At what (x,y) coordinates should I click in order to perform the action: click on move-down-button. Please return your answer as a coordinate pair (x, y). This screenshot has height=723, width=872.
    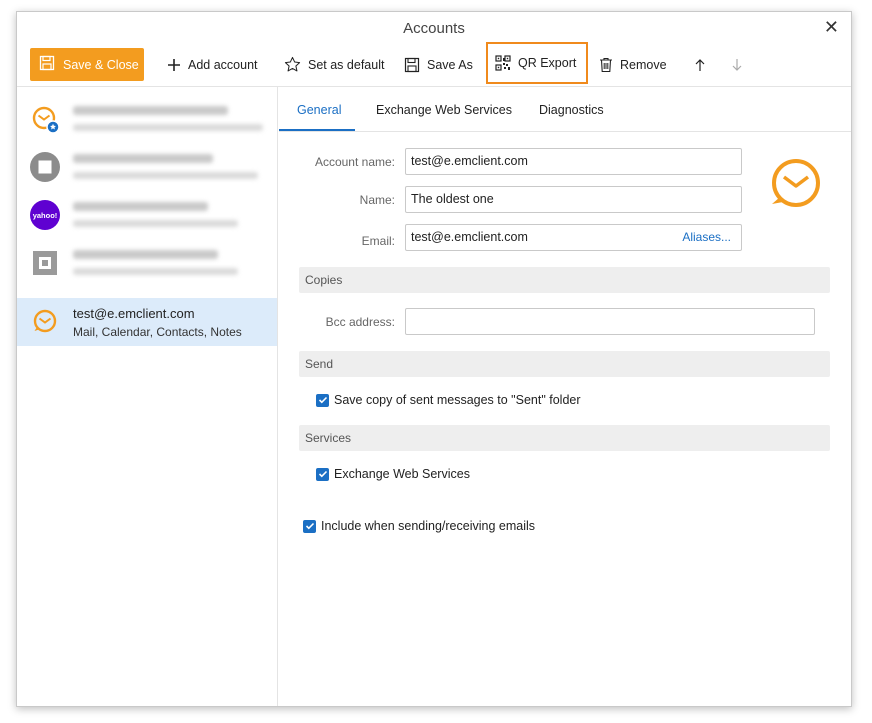
    Looking at the image, I should click on (737, 64).